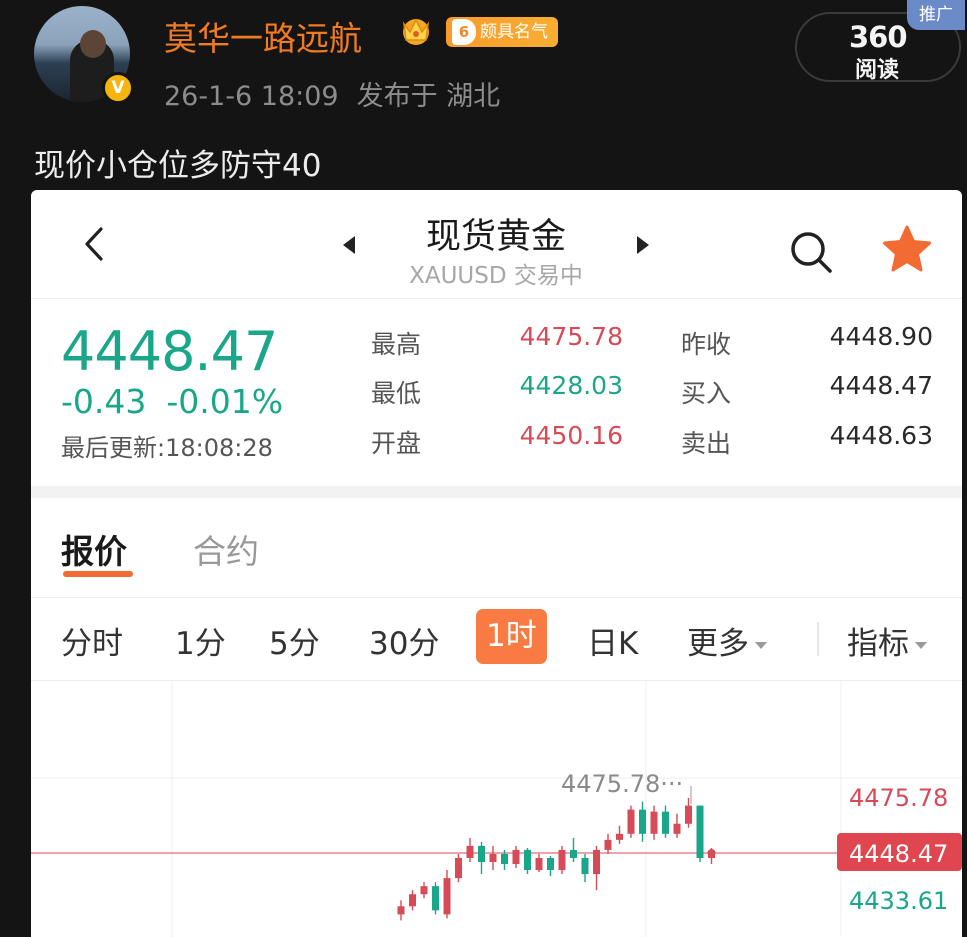 The height and width of the screenshot is (937, 967). What do you see at coordinates (878, 644) in the screenshot?
I see `indicator-label: 指标` at bounding box center [878, 644].